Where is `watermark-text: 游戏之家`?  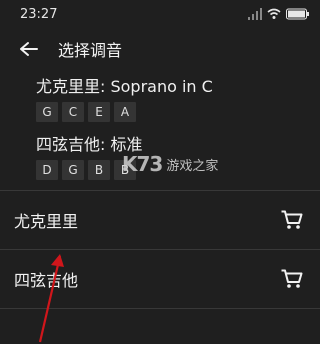 watermark-text: 游戏之家 is located at coordinates (192, 166).